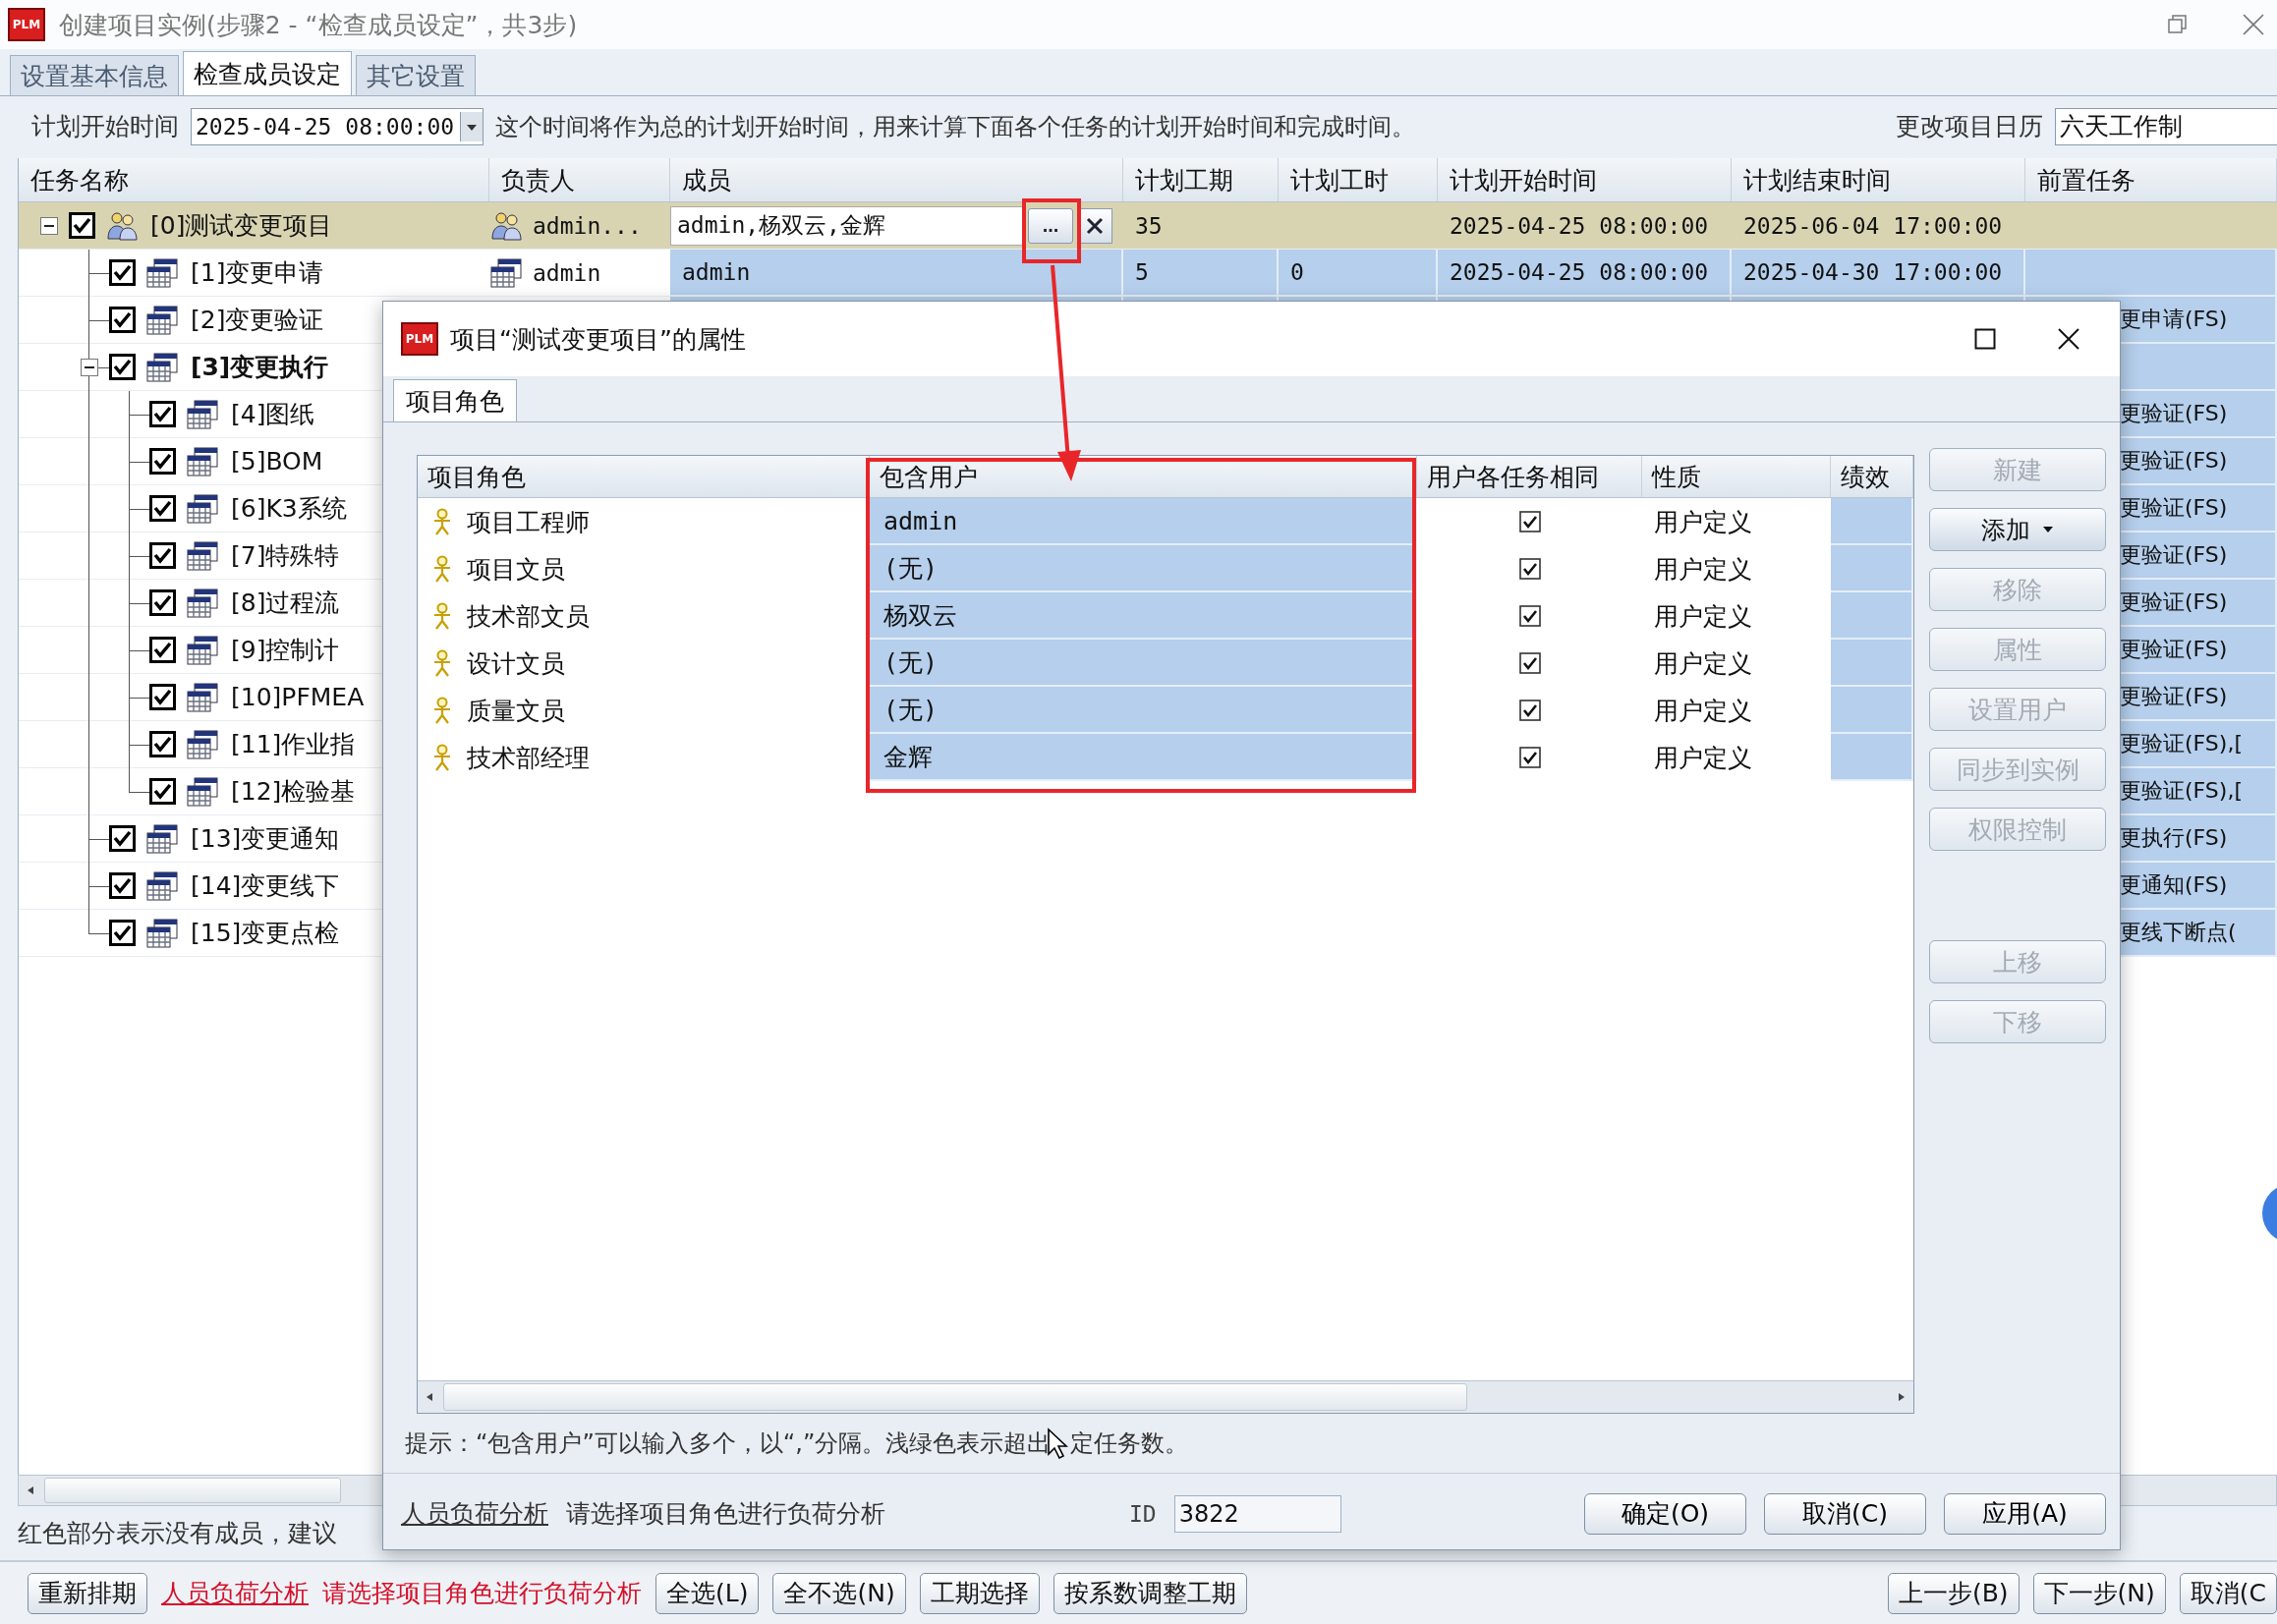 The height and width of the screenshot is (1624, 2277). I want to click on table-row: [0]测试变更项目 admin... admin,杨双云,金辉 ... 35 2025-04-25 08:00:00 2025-06-04 17:00:00, so click(1148, 226).